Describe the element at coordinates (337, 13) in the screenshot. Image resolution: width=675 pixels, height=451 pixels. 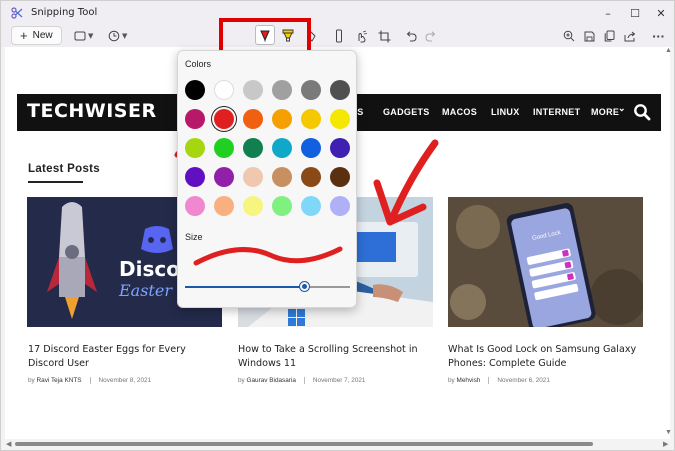
I see `title-bar: Snipping Tool – ☐ ✕` at that location.